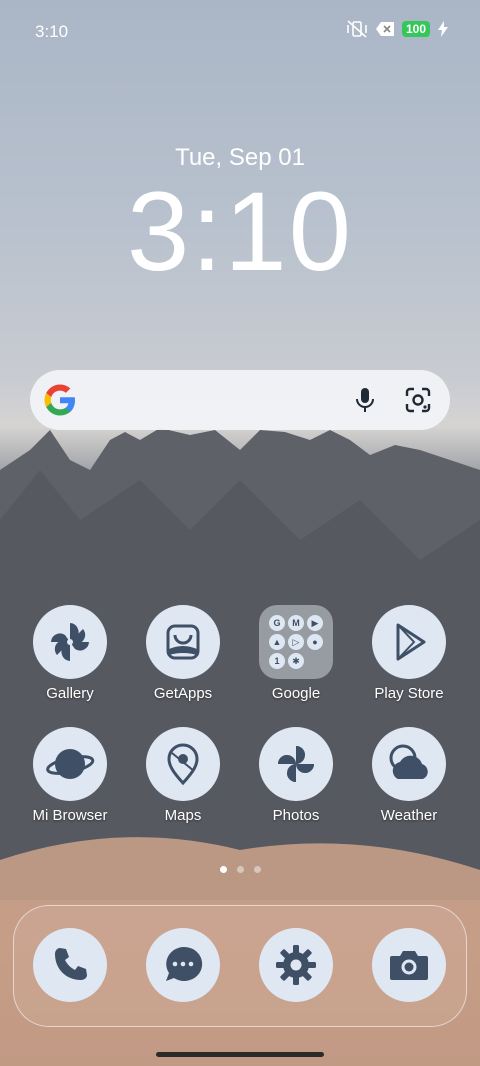 This screenshot has width=480, height=1066. I want to click on status-bar: 3:10 100, so click(240, 31).